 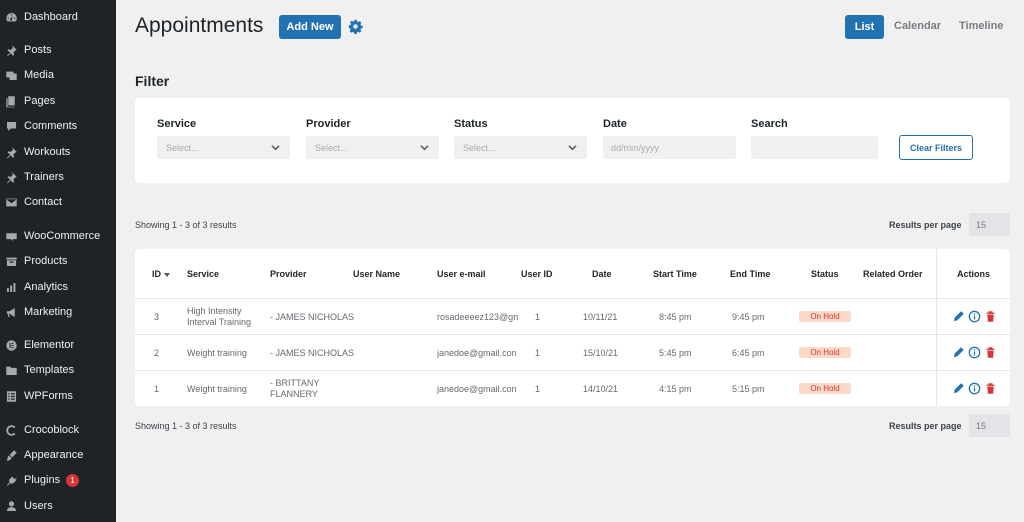 I want to click on date-field: dd/mm/yyyy, so click(x=669, y=147).